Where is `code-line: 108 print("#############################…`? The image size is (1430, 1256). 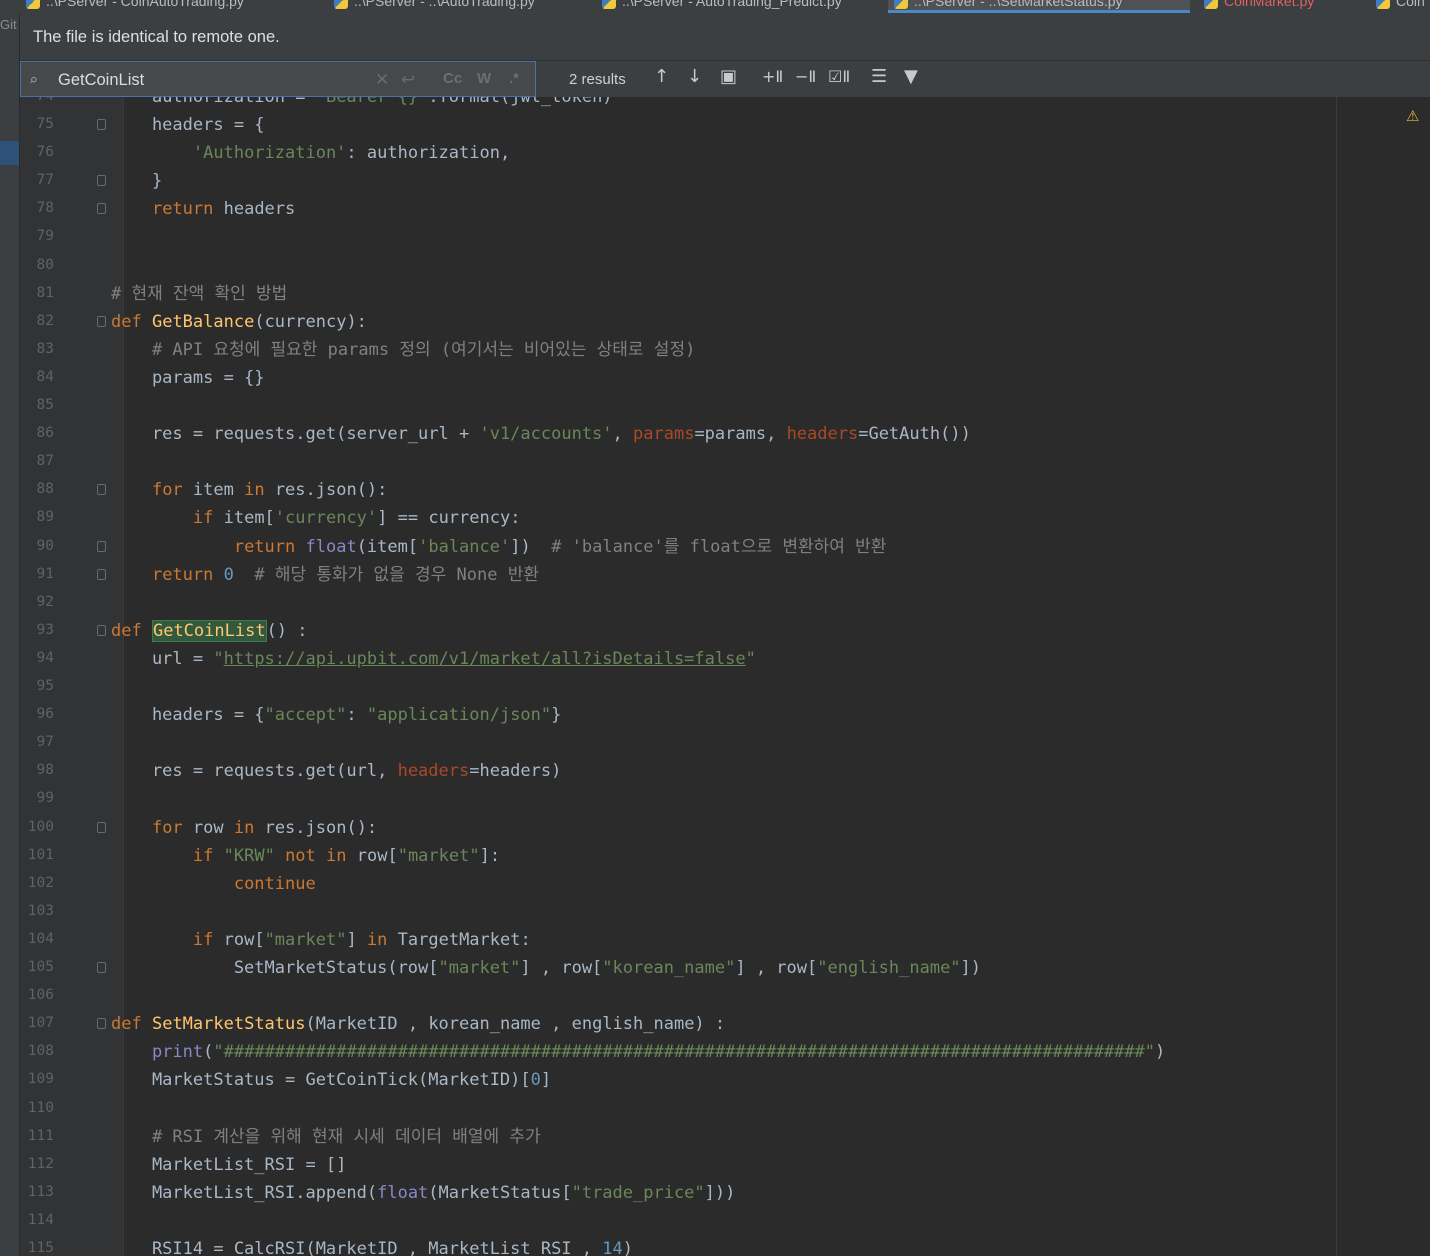 code-line: 108 print("#############################… is located at coordinates (725, 1052).